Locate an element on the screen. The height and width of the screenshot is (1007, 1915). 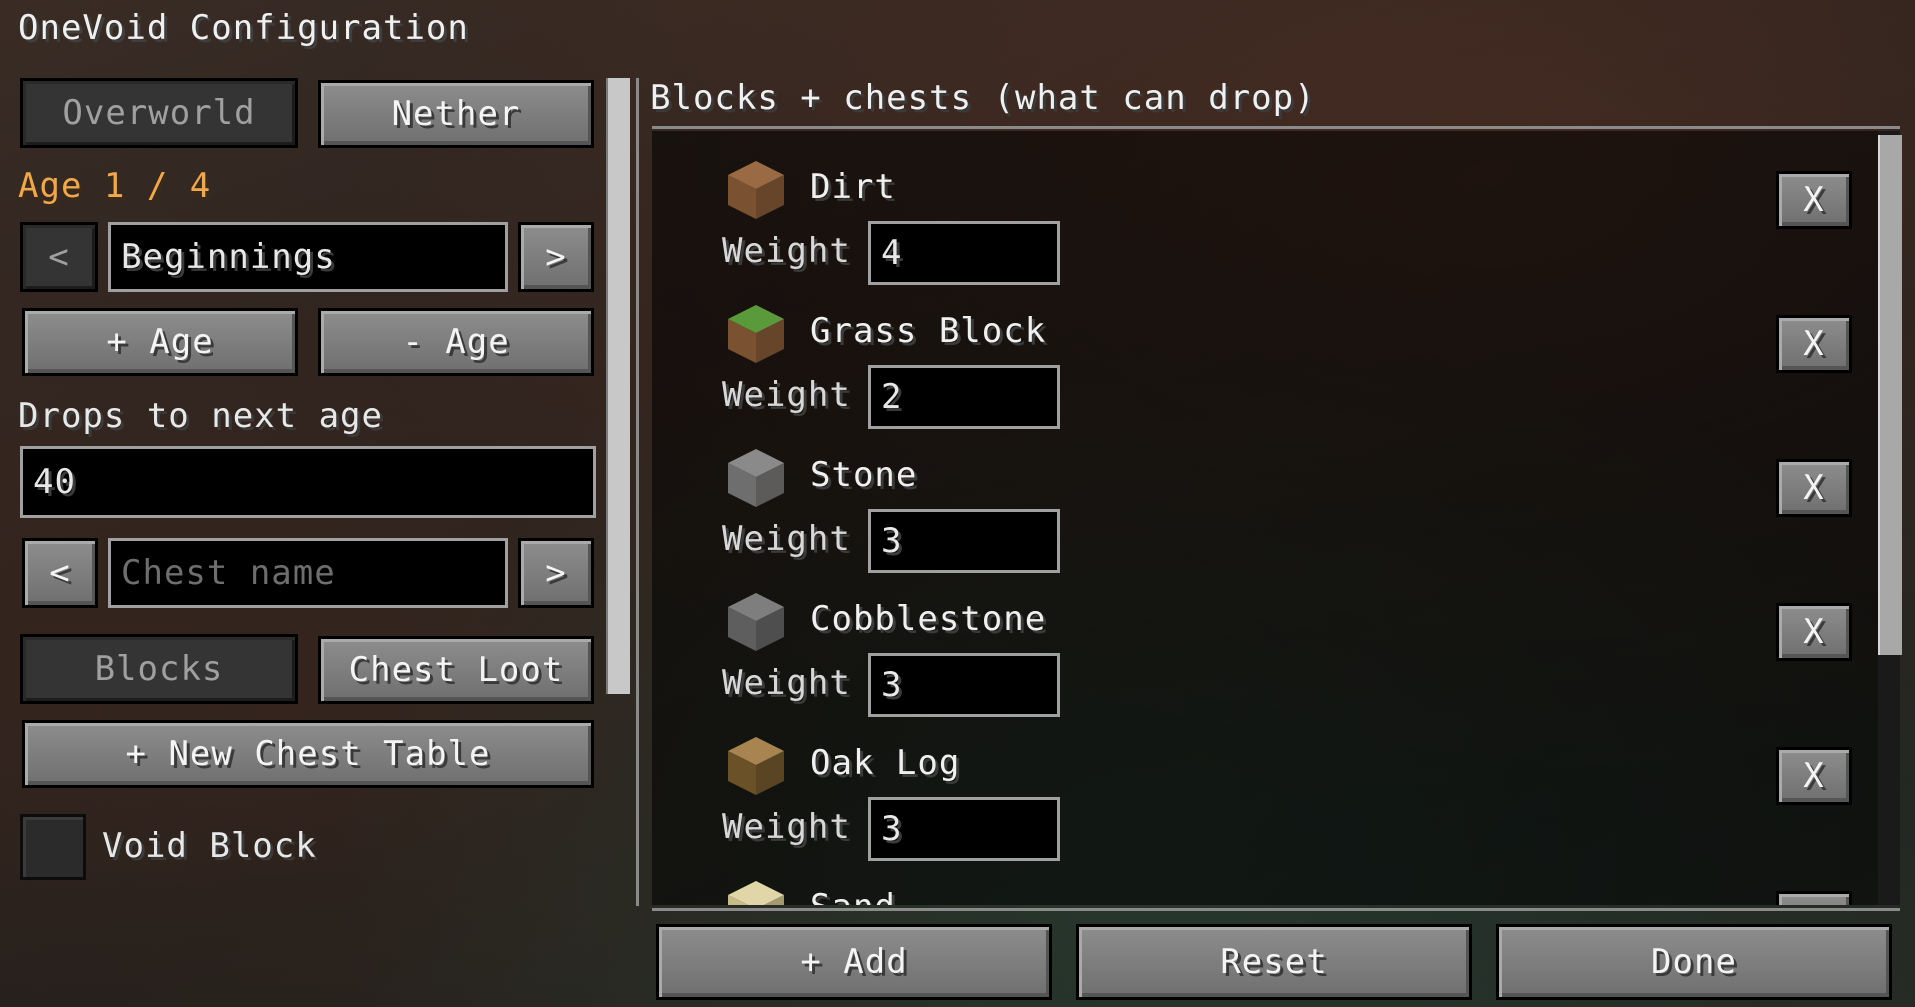
oak-log-icon is located at coordinates (756, 766).